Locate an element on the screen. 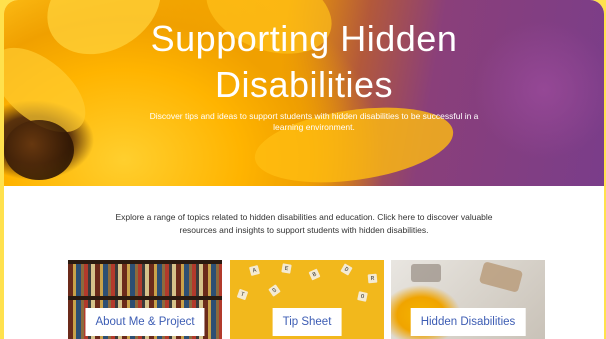  letter-tile-image: S is located at coordinates (274, 290).